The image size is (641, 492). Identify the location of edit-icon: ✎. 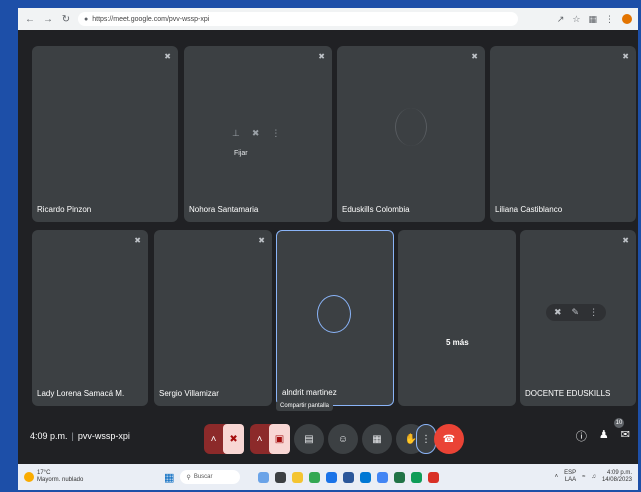
(576, 312).